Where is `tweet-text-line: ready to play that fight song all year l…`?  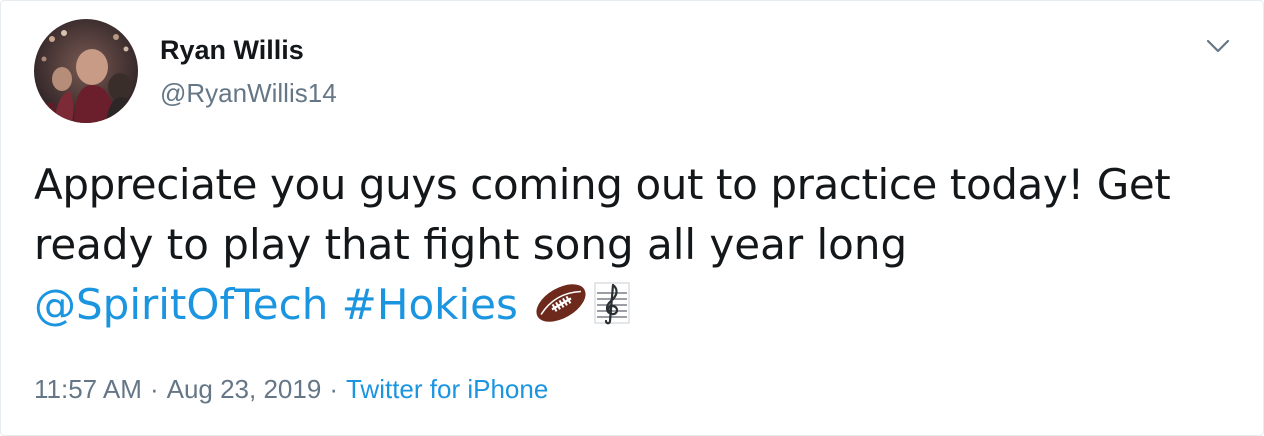 tweet-text-line: ready to play that fight song all year l… is located at coordinates (471, 244).